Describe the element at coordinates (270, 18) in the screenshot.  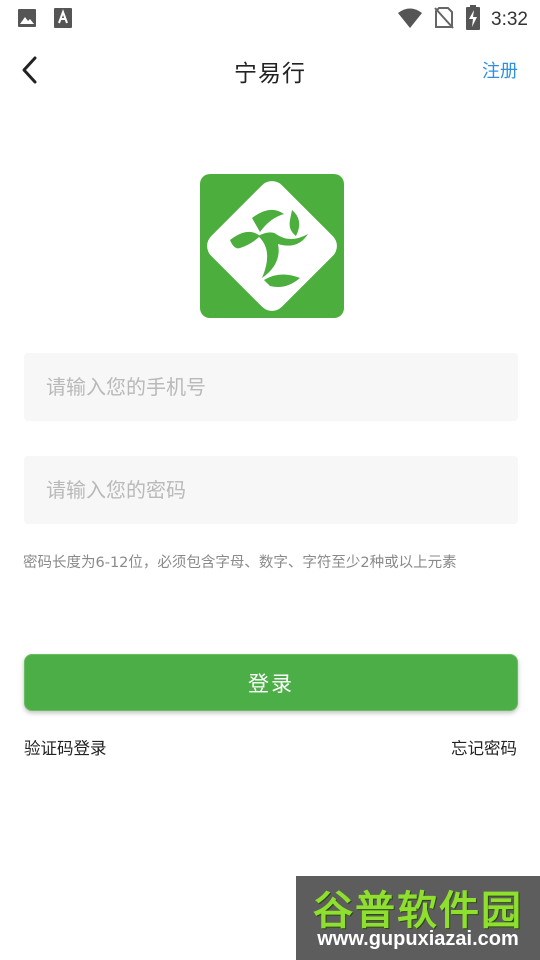
I see `status-bar: 3:32` at that location.